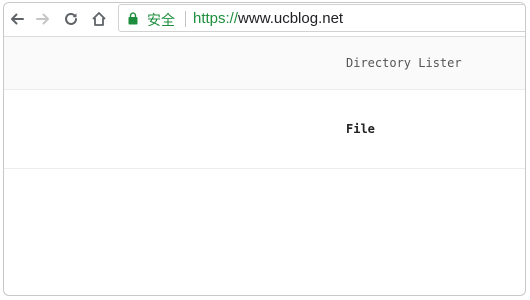 The height and width of the screenshot is (300, 530). Describe the element at coordinates (161, 21) in the screenshot. I see `security-label: 安全` at that location.